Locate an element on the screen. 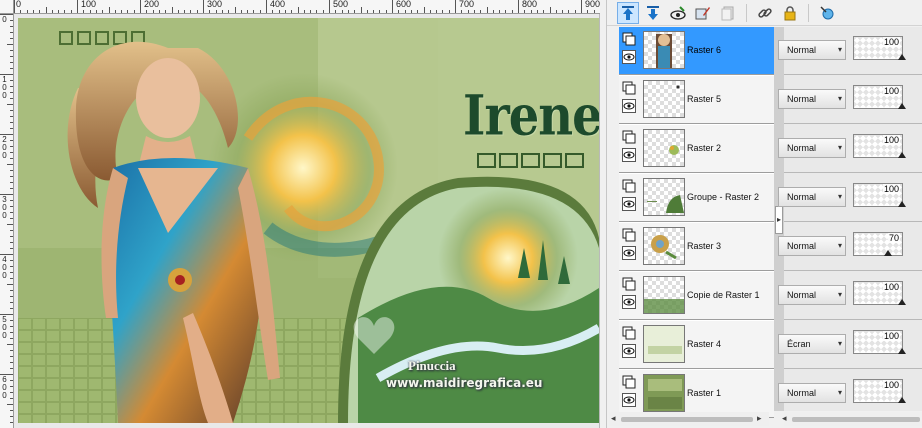 Image resolution: width=922 pixels, height=428 pixels. layer-property-row: Normal ▾ 100 is located at coordinates (850, 149).